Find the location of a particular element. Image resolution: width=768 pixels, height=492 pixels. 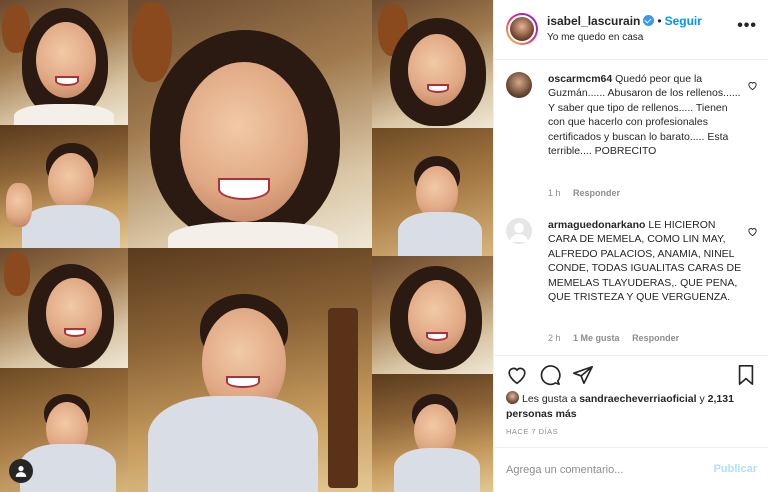

user-icon is located at coordinates (21, 471).